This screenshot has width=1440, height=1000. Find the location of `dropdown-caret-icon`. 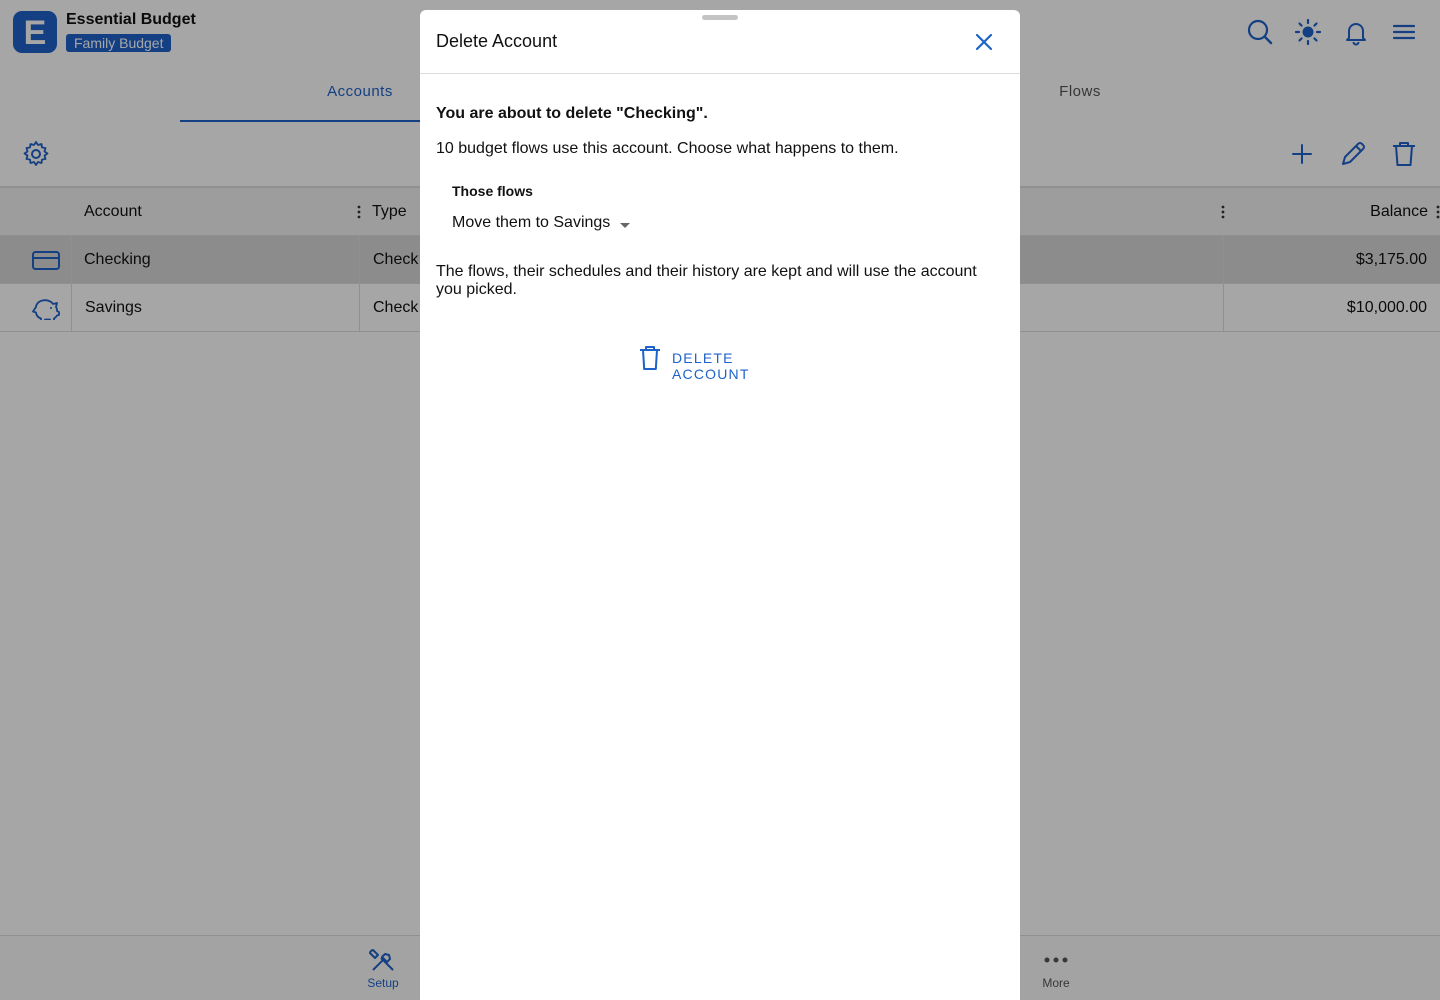

dropdown-caret-icon is located at coordinates (625, 225).